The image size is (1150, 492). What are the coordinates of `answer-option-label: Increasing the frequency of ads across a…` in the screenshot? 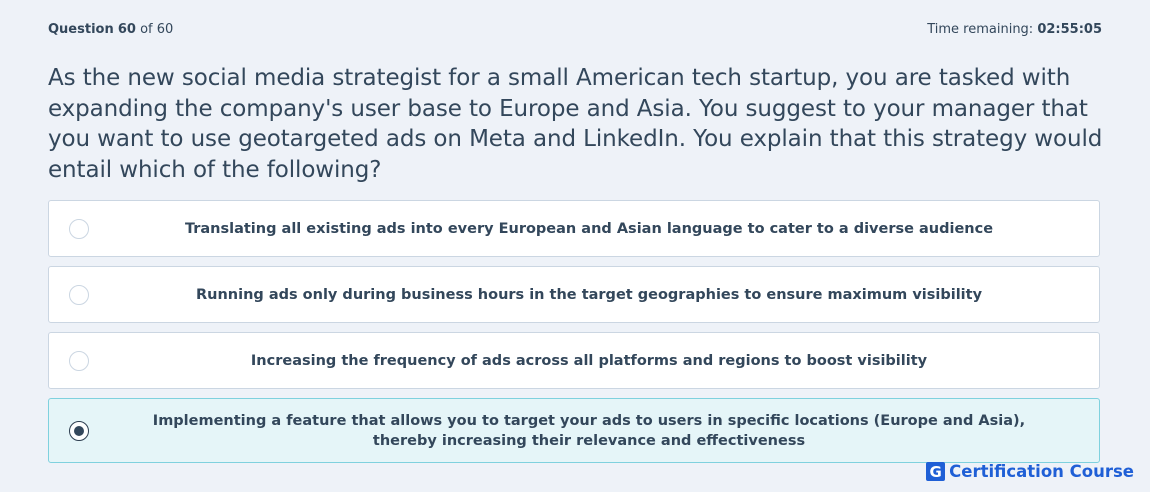 It's located at (589, 360).